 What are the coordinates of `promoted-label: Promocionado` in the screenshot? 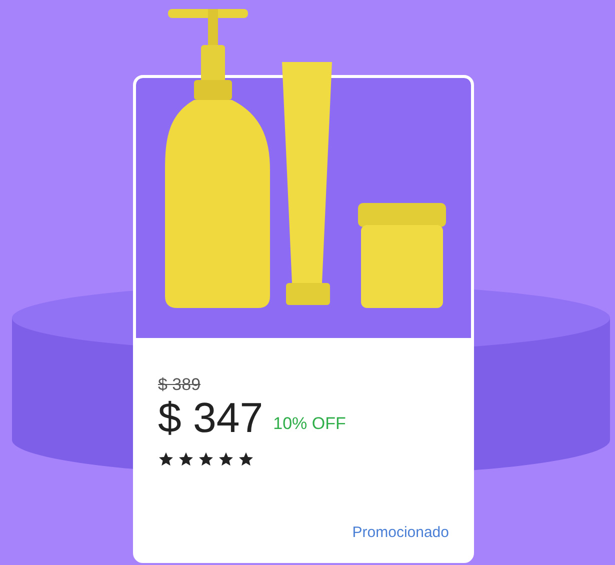 It's located at (400, 532).